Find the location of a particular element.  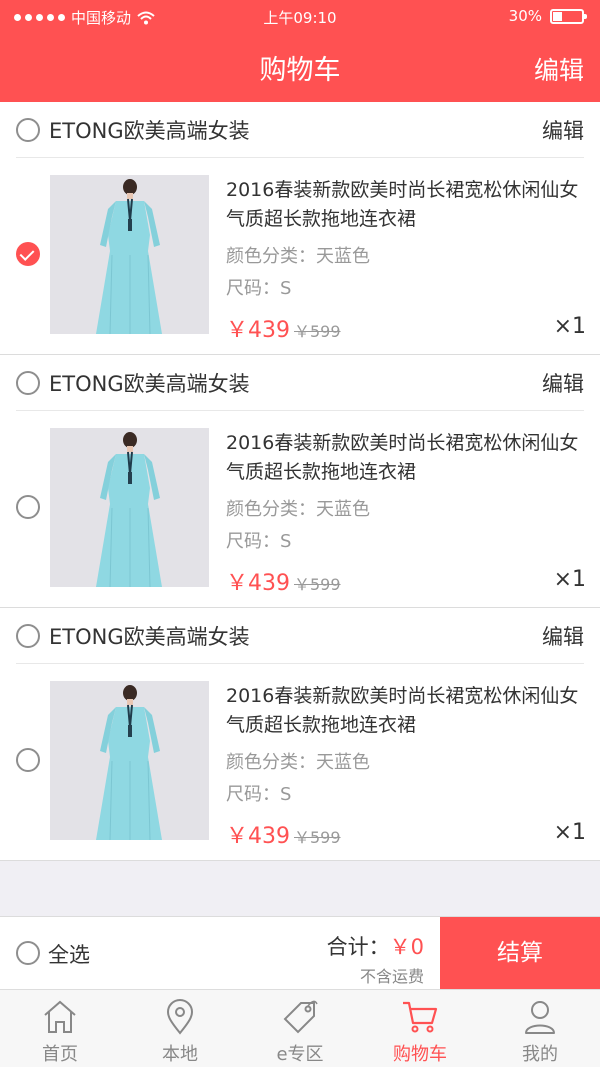

tab-label: e专区 is located at coordinates (300, 1054).